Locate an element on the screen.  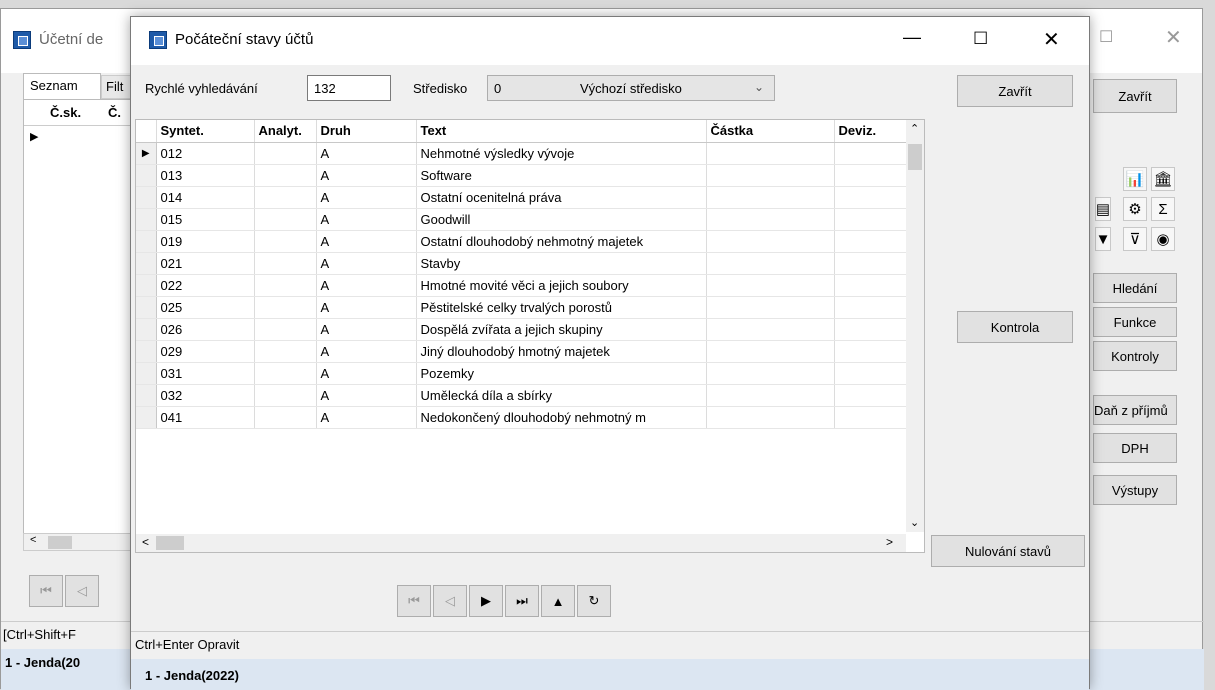
table-row: 026 A Dospělá zvířata a jejich skupiny is located at coordinates (521, 329).